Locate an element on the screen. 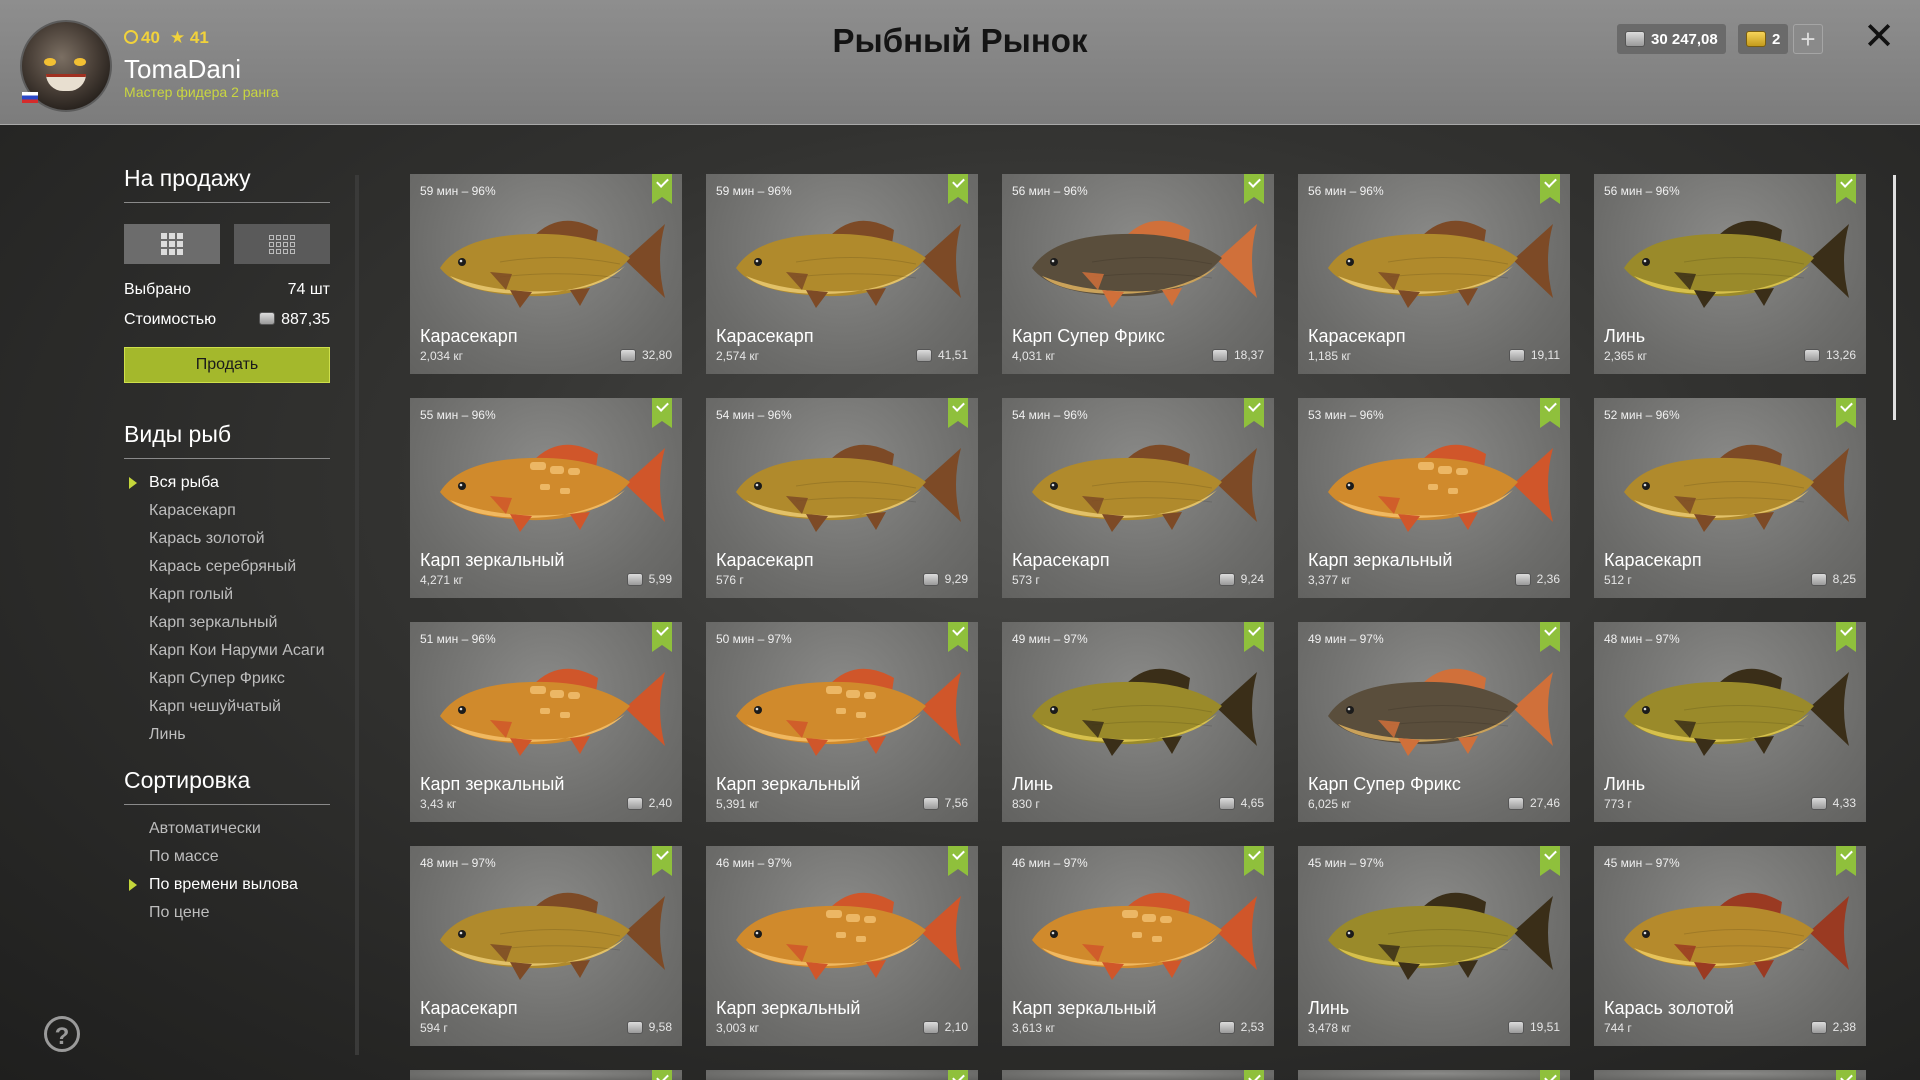 Image resolution: width=1920 pixels, height=1080 pixels. fish-card: 54 мин – 96% Карасекарп 576 г 9,29 is located at coordinates (842, 498).